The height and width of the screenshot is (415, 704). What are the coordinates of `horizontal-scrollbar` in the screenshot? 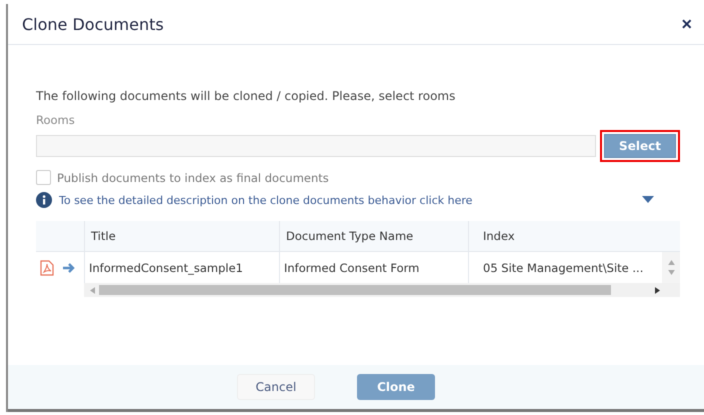 It's located at (382, 290).